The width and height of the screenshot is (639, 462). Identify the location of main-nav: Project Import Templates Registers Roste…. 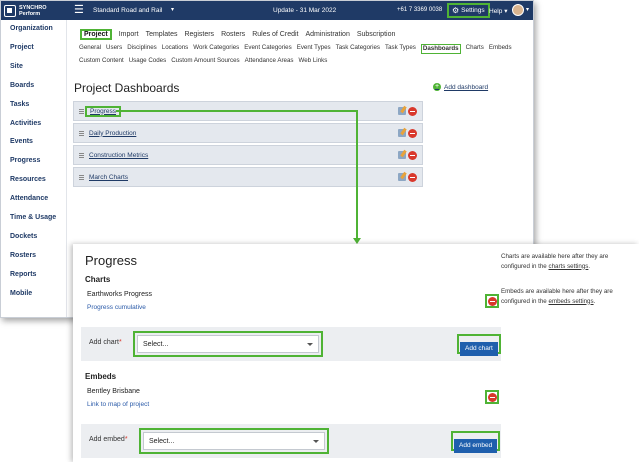
(241, 34).